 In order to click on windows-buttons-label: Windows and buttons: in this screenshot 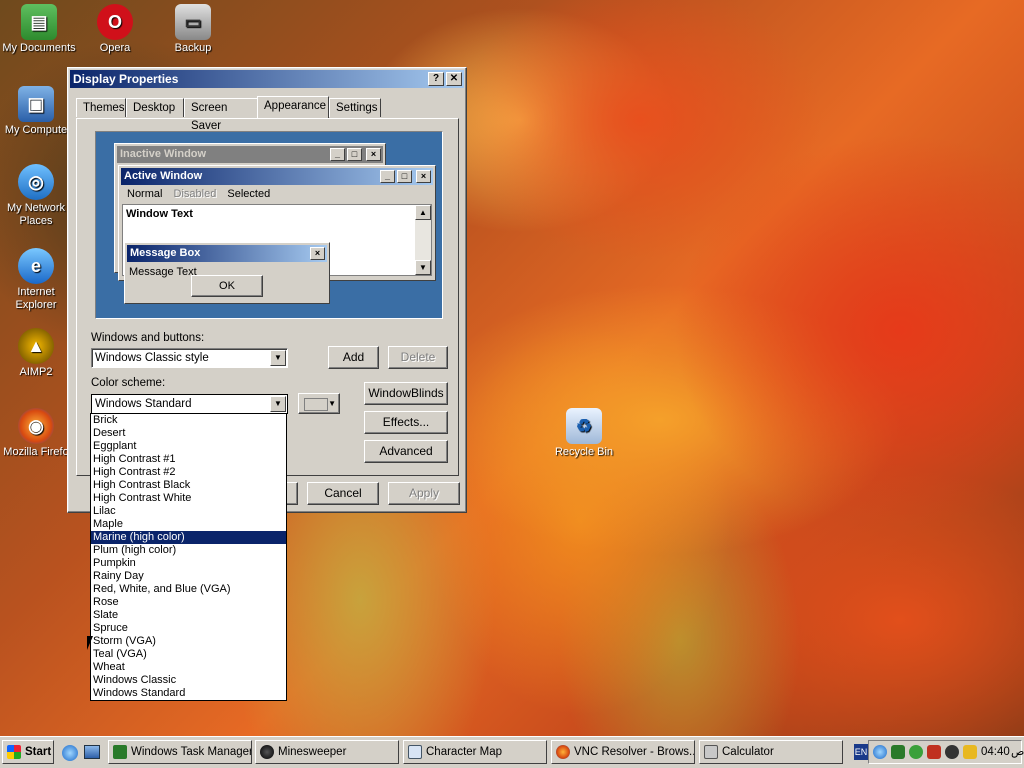, I will do `click(148, 338)`.